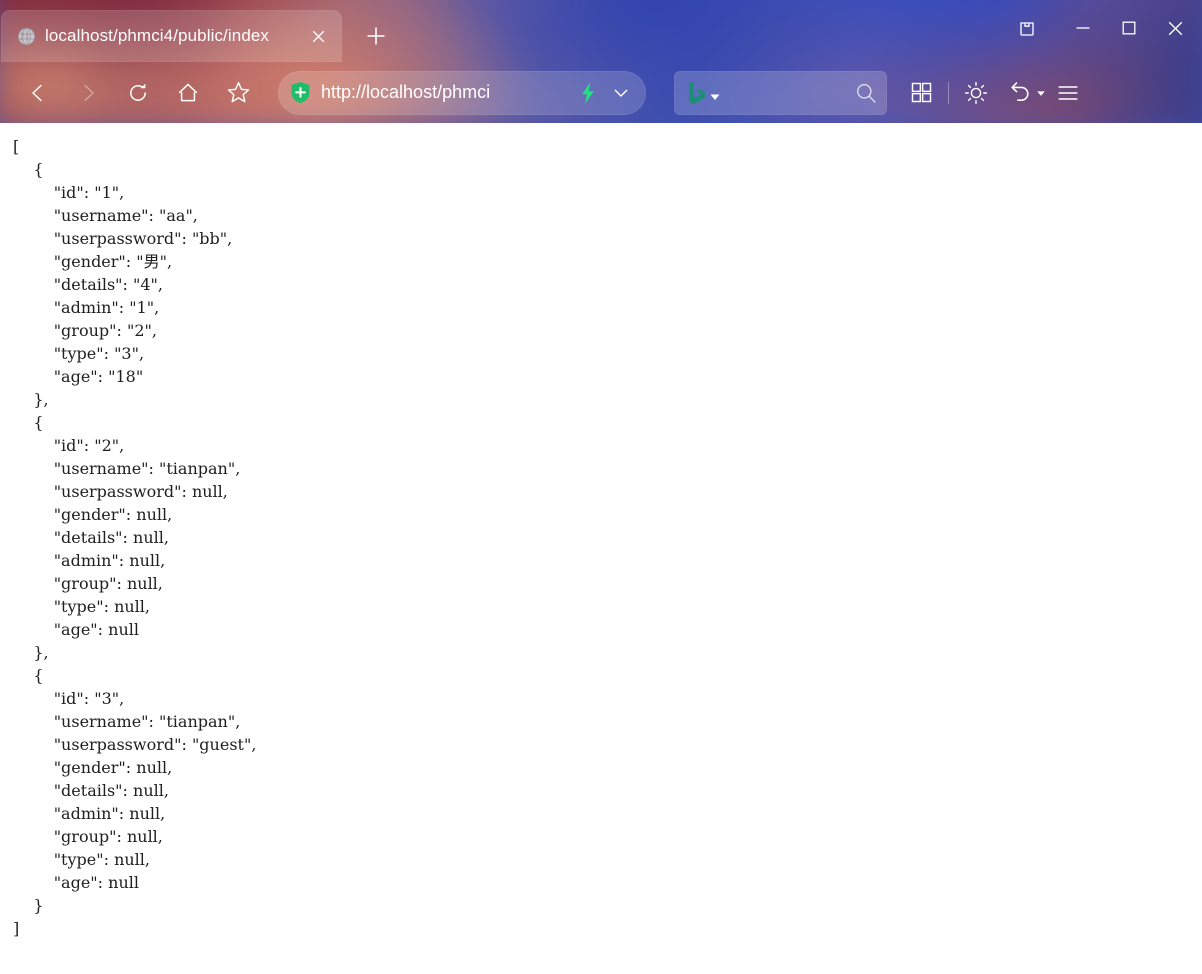  I want to click on back-button, so click(38, 93).